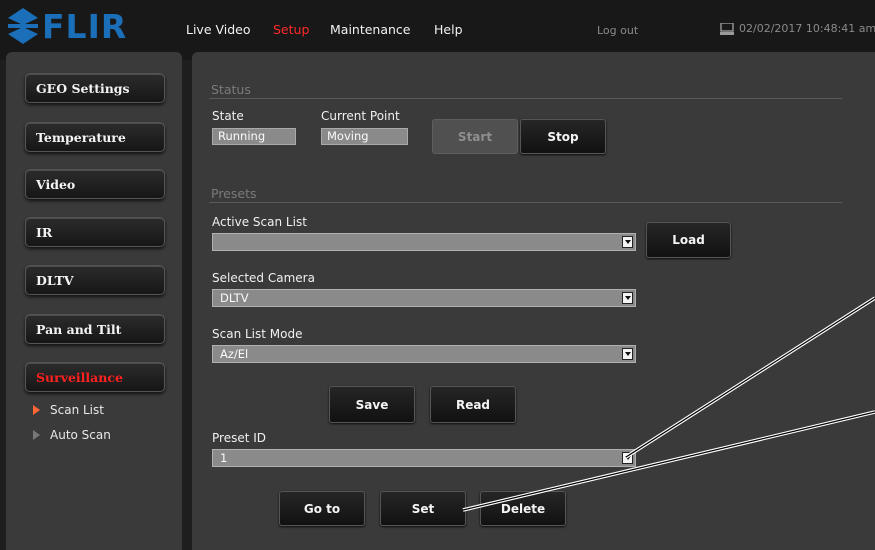 The width and height of the screenshot is (875, 550). I want to click on nav-help: Help, so click(448, 29).